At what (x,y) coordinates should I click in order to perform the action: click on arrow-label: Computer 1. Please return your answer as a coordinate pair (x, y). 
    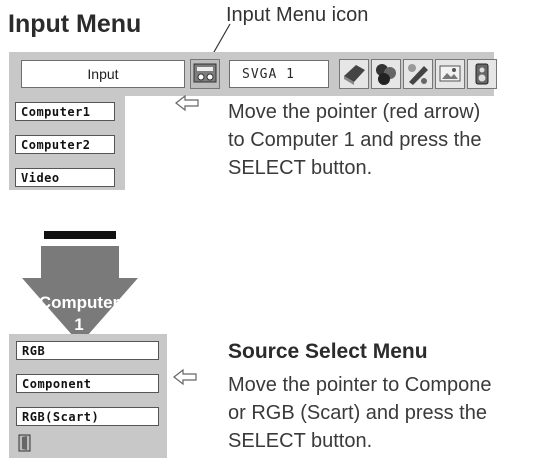
    Looking at the image, I should click on (79, 314).